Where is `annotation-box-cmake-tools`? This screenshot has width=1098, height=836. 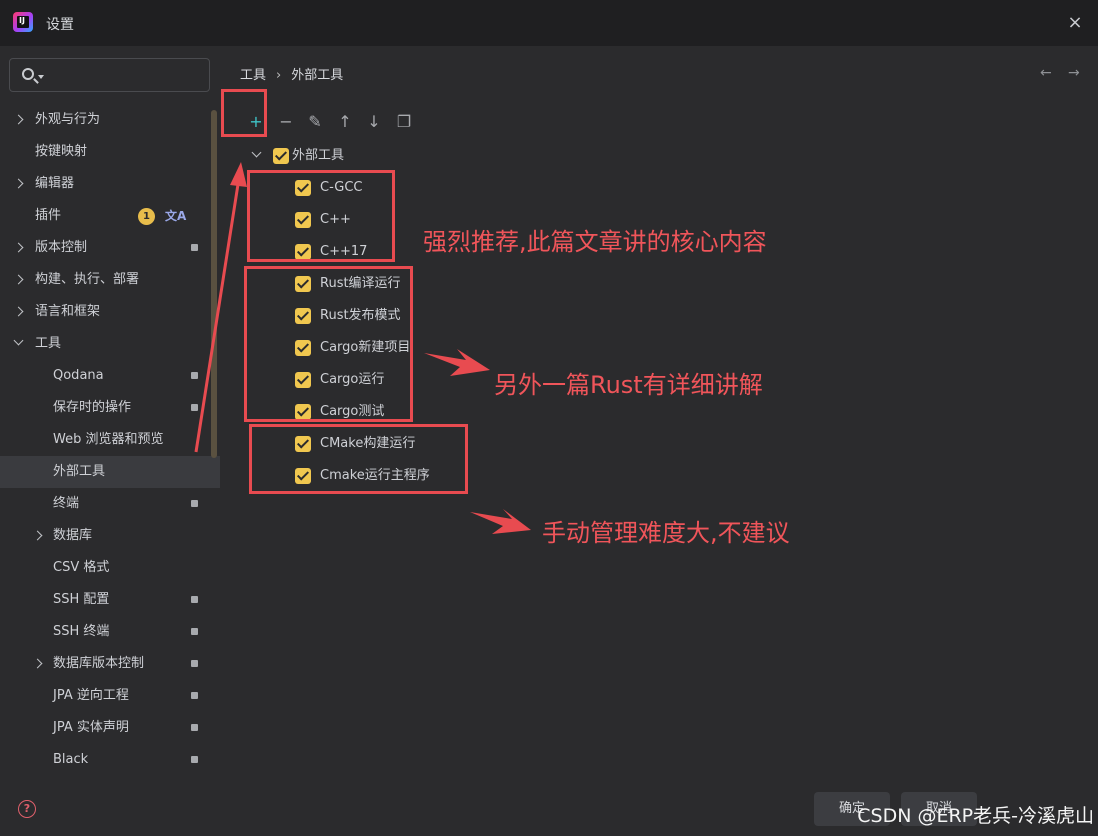
annotation-box-cmake-tools is located at coordinates (358, 459).